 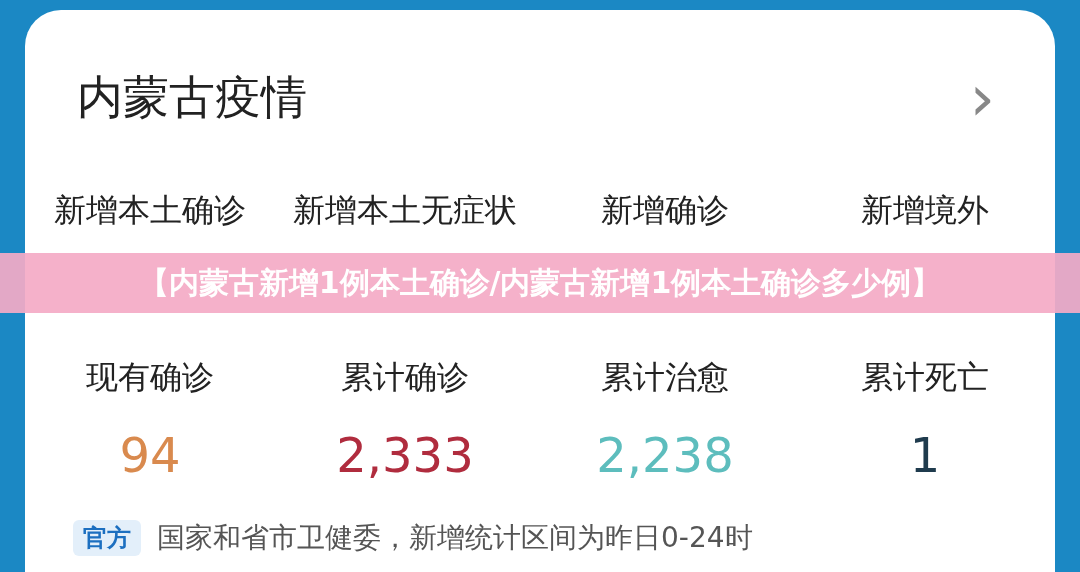 I want to click on stat-label: 新增本土无症状, so click(x=405, y=210).